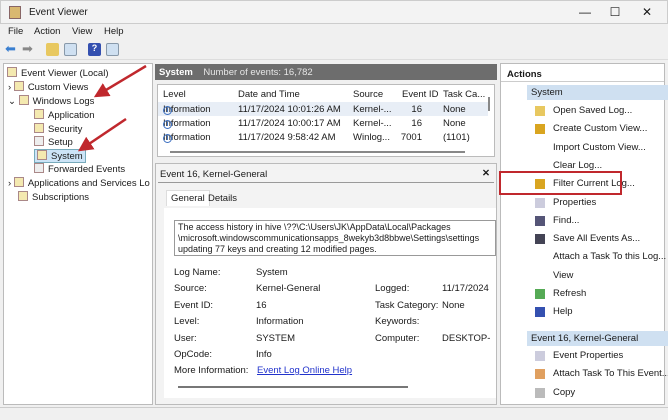 This screenshot has height=420, width=668. I want to click on highlight-filter-current-log, so click(560, 183).